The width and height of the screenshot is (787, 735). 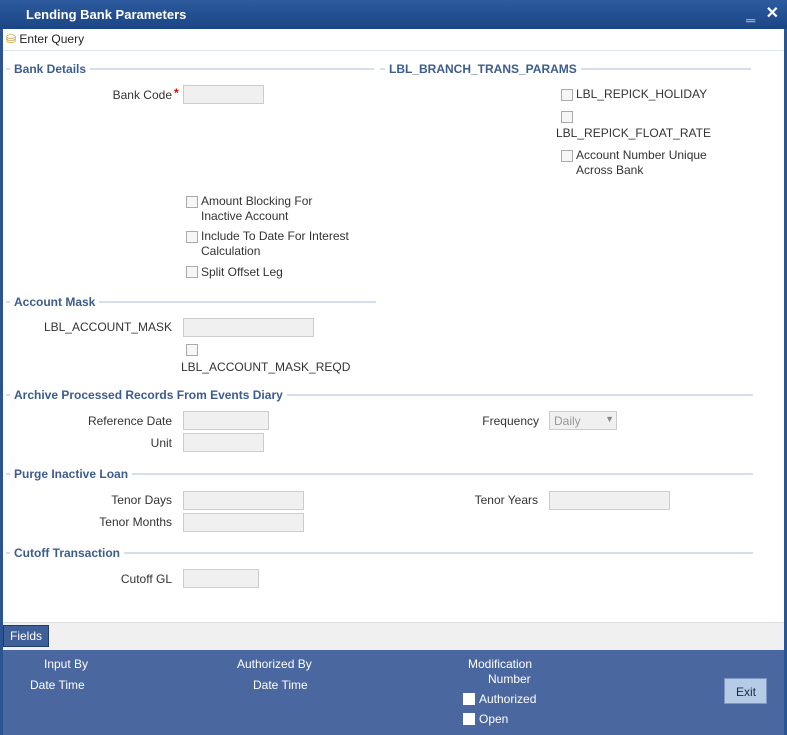 I want to click on toolbar: ⛁ Enter Query, so click(x=393, y=40).